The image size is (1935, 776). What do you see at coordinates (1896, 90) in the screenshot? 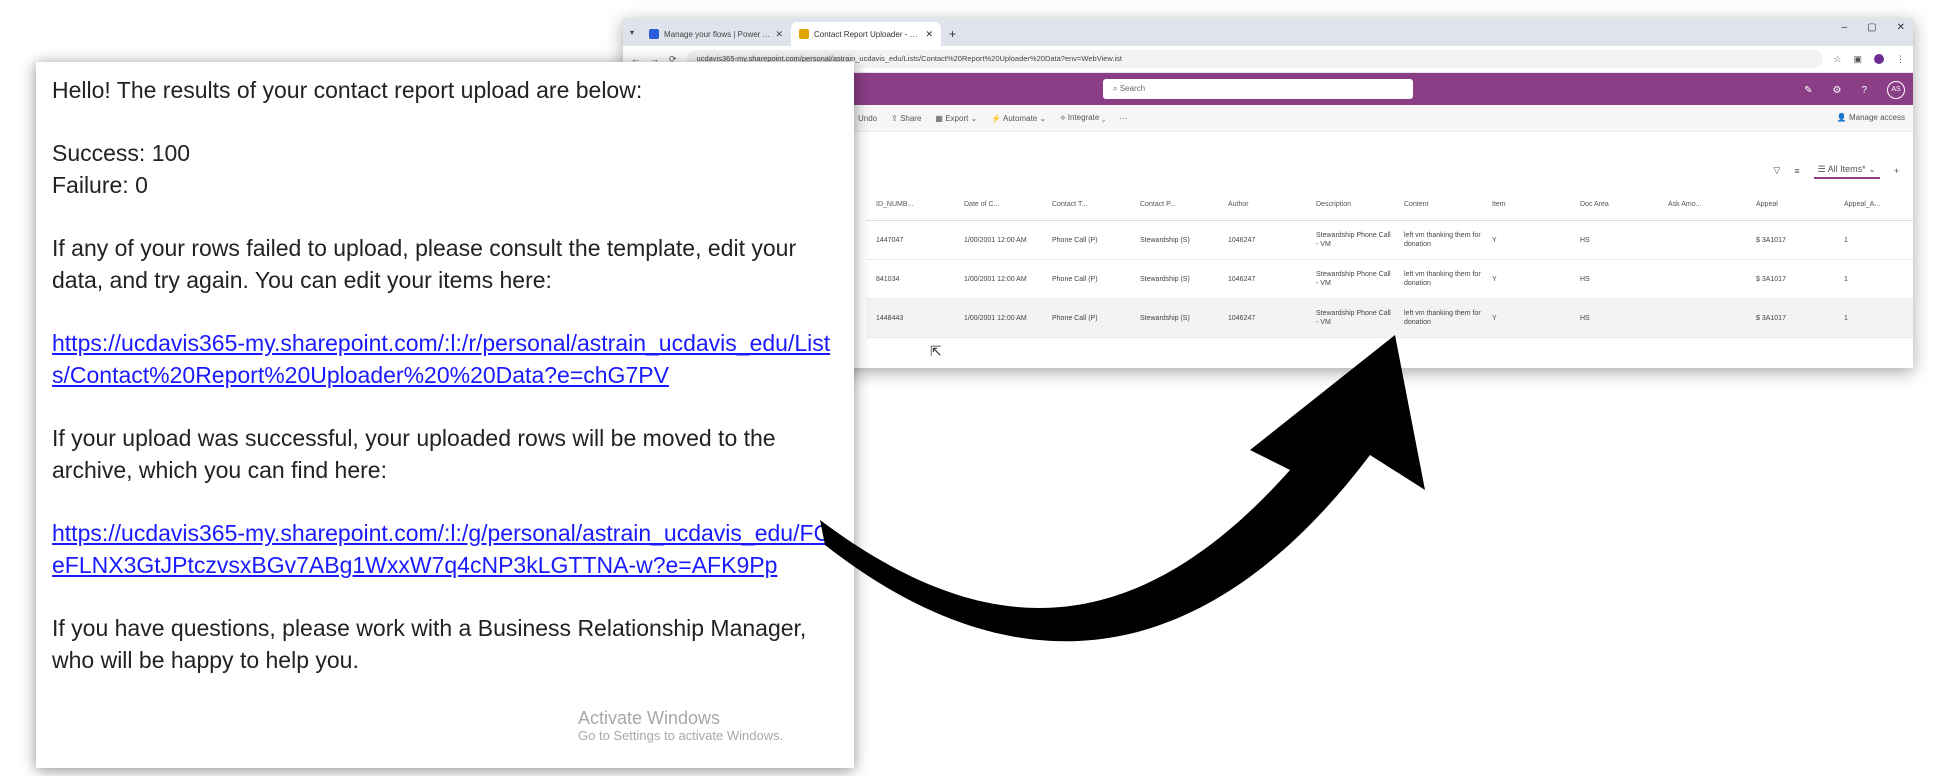
I see `avatar: AS` at bounding box center [1896, 90].